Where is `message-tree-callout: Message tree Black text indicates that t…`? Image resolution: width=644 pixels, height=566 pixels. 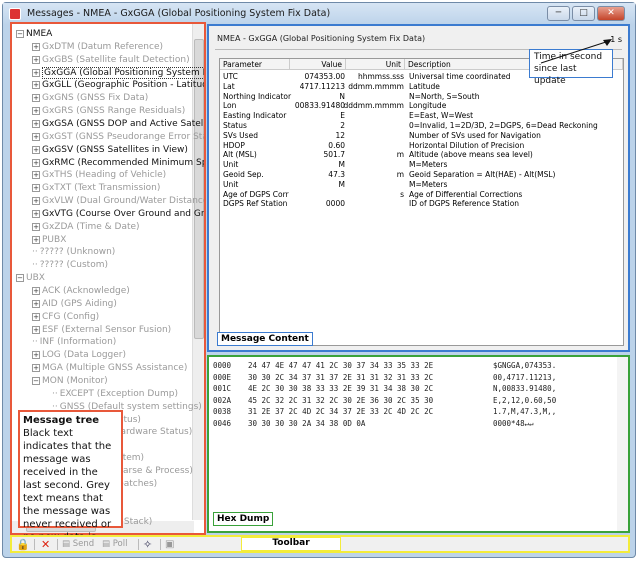 message-tree-callout: Message tree Black text indicates that t… is located at coordinates (70, 483).